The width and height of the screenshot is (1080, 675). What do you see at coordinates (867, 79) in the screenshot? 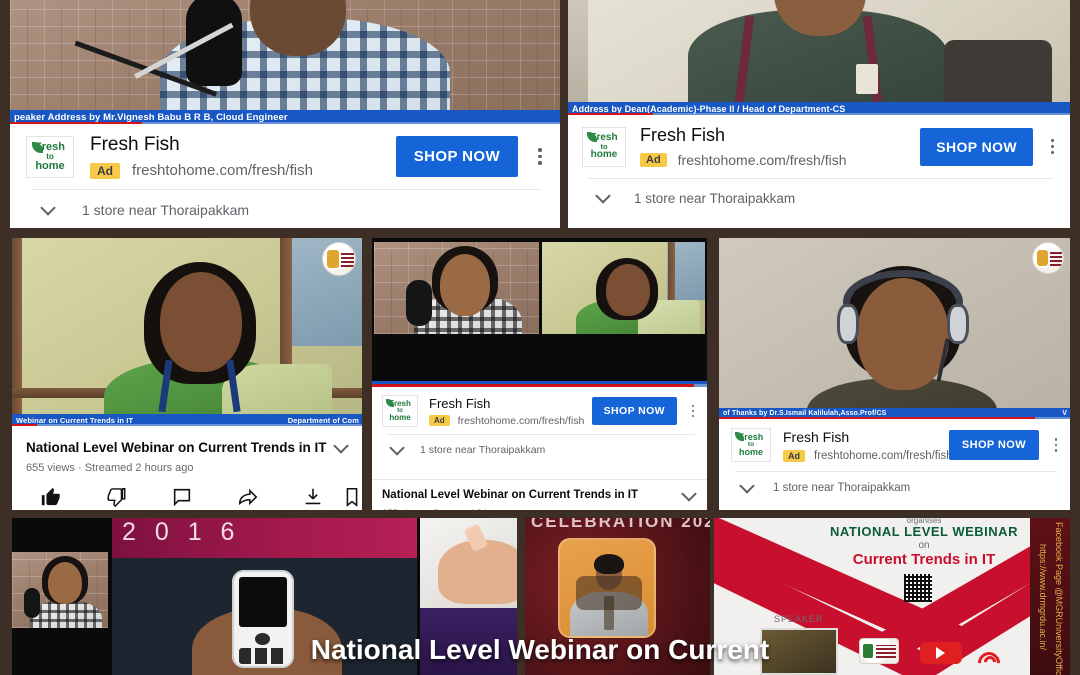
I see `id-badge` at bounding box center [867, 79].